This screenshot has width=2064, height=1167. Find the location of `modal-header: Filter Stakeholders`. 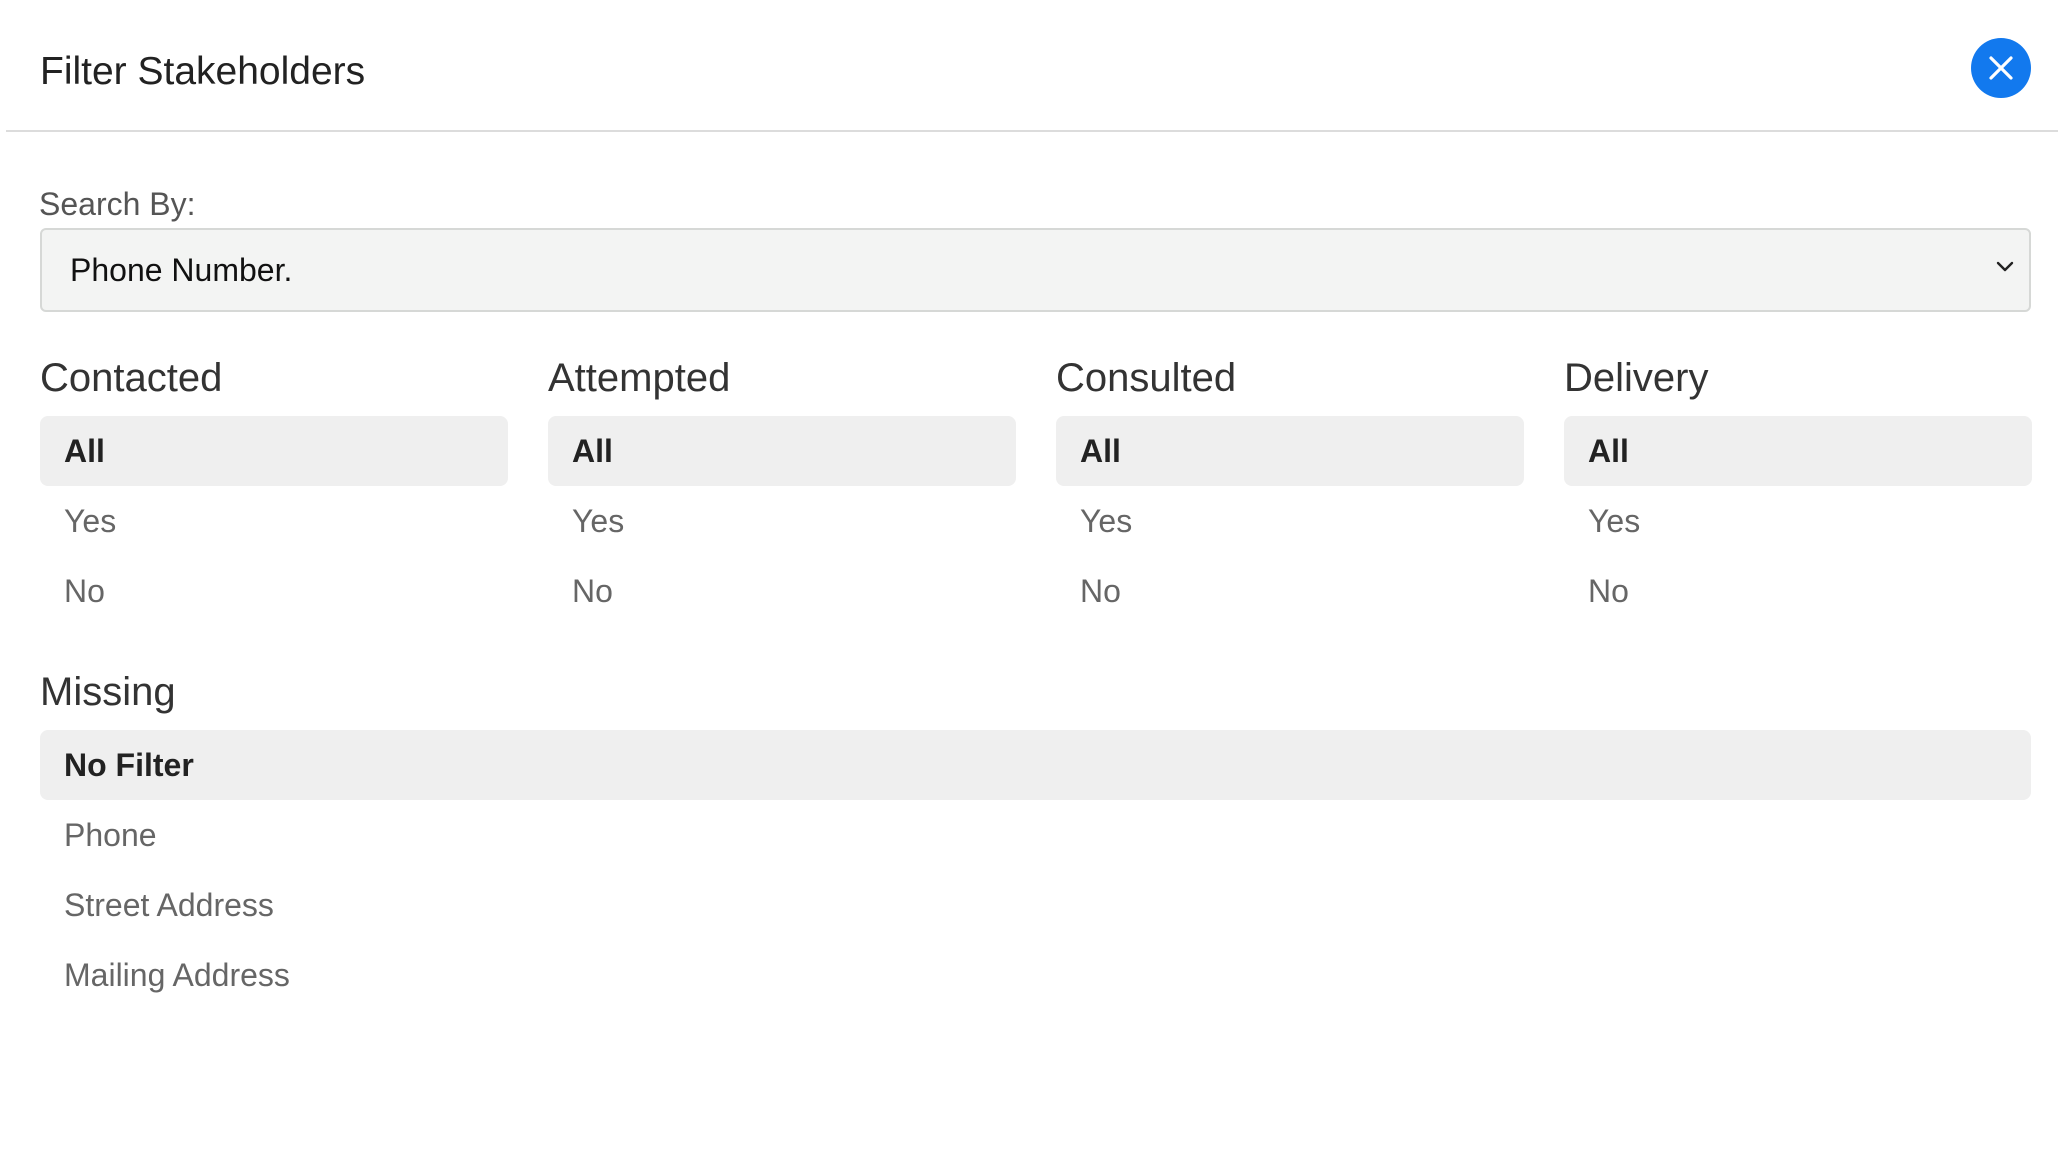

modal-header: Filter Stakeholders is located at coordinates (1032, 69).